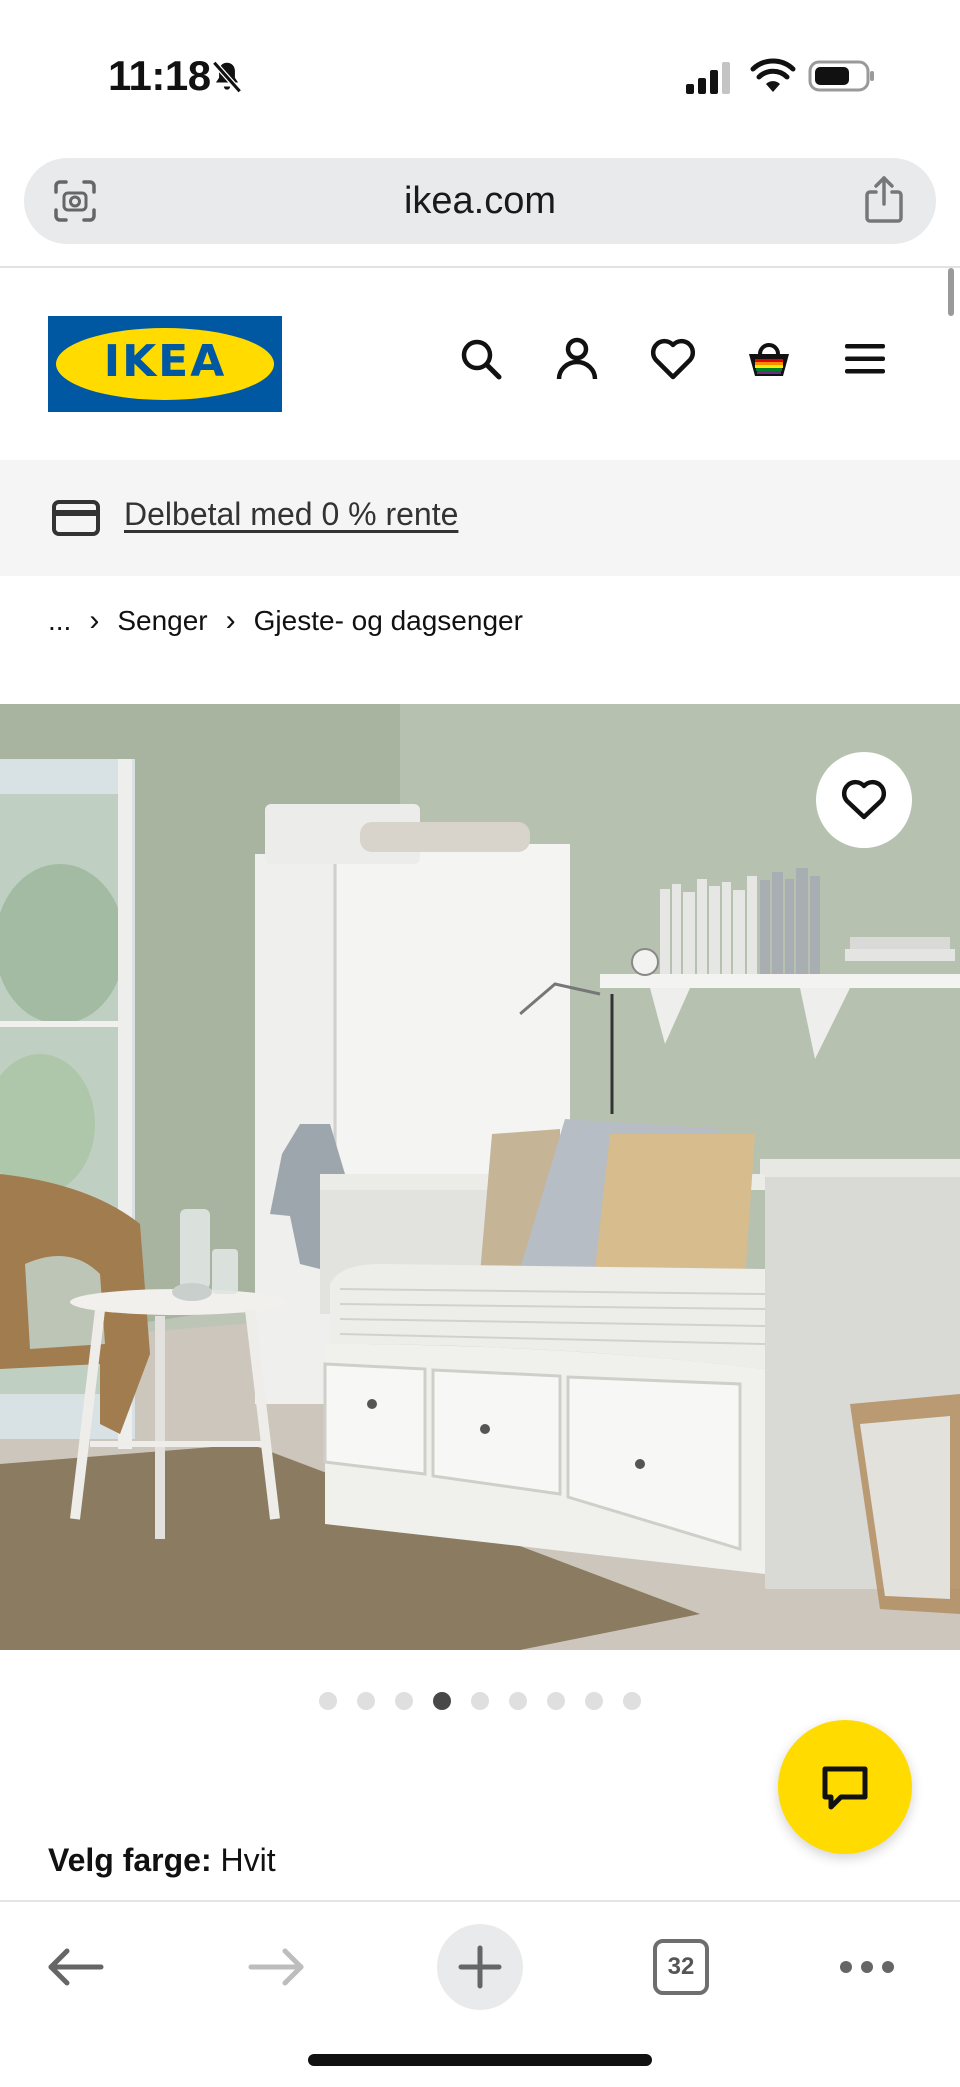 This screenshot has width=960, height=2087. I want to click on account-icon, so click(577, 359).